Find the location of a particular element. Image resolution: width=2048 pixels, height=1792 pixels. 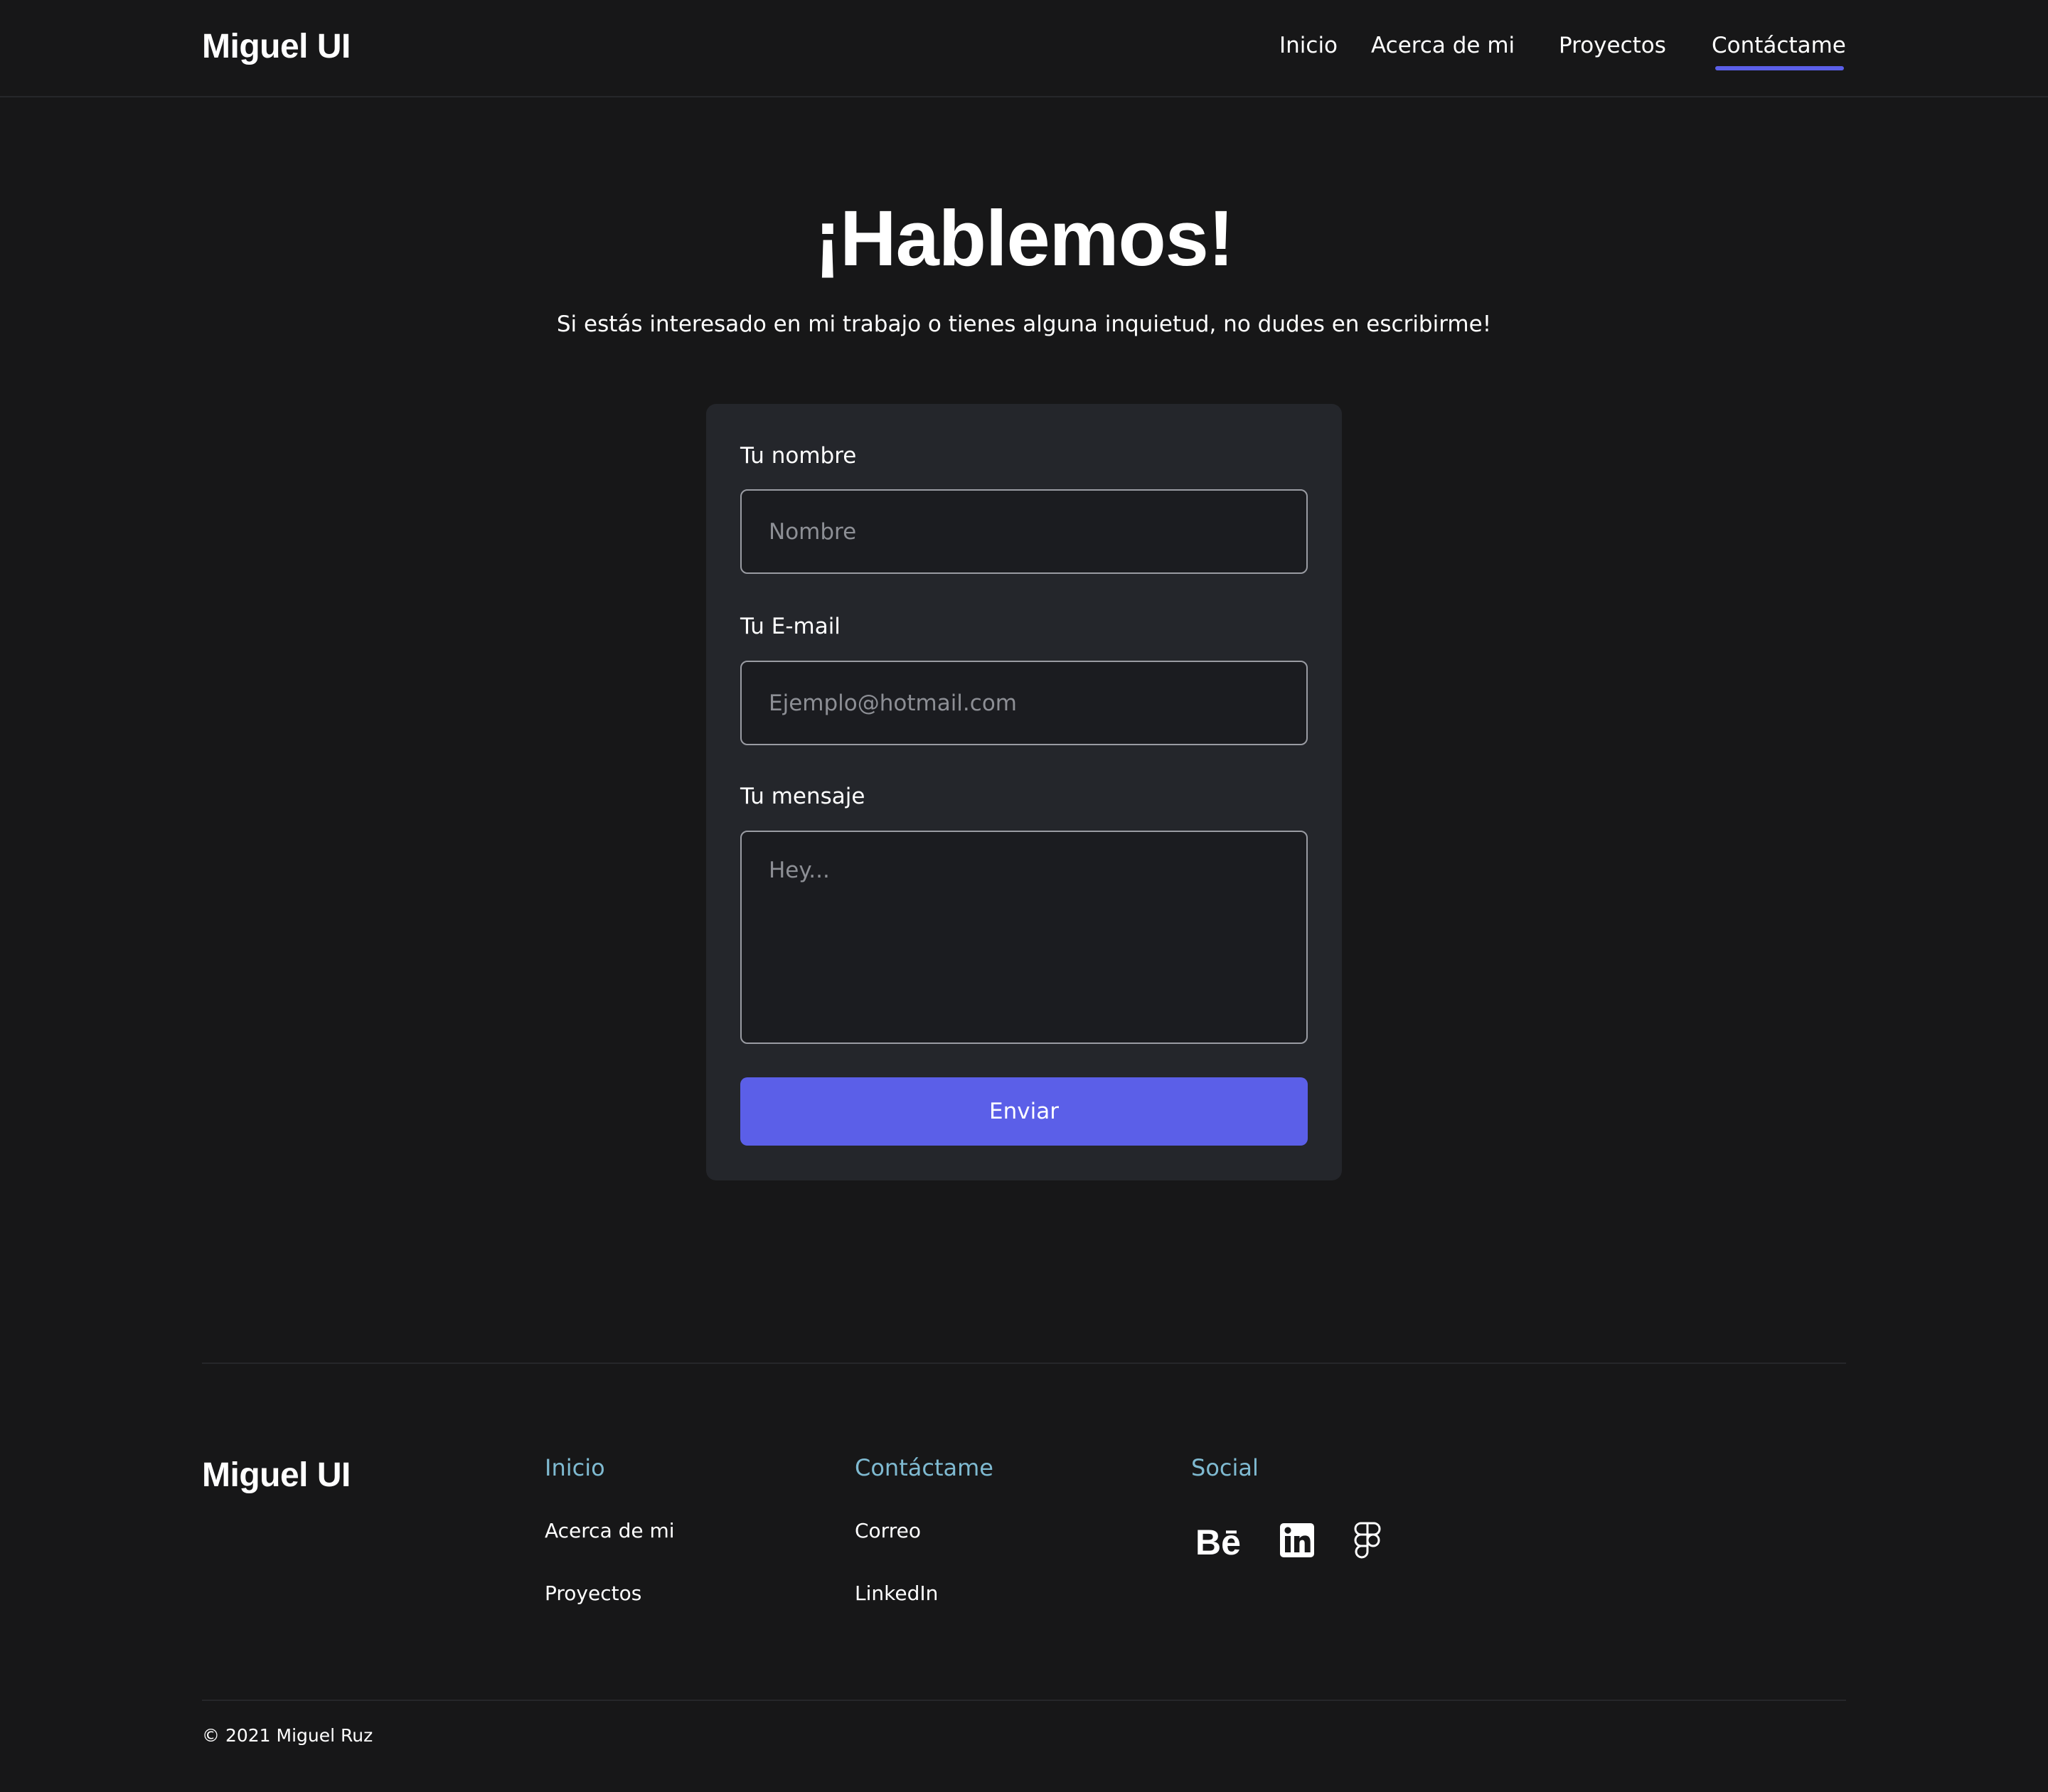

page-title: ¡Hablemos! is located at coordinates (1024, 238).